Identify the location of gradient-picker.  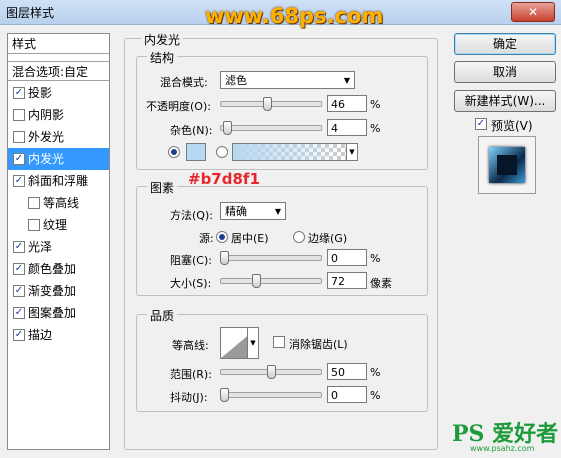
(290, 152).